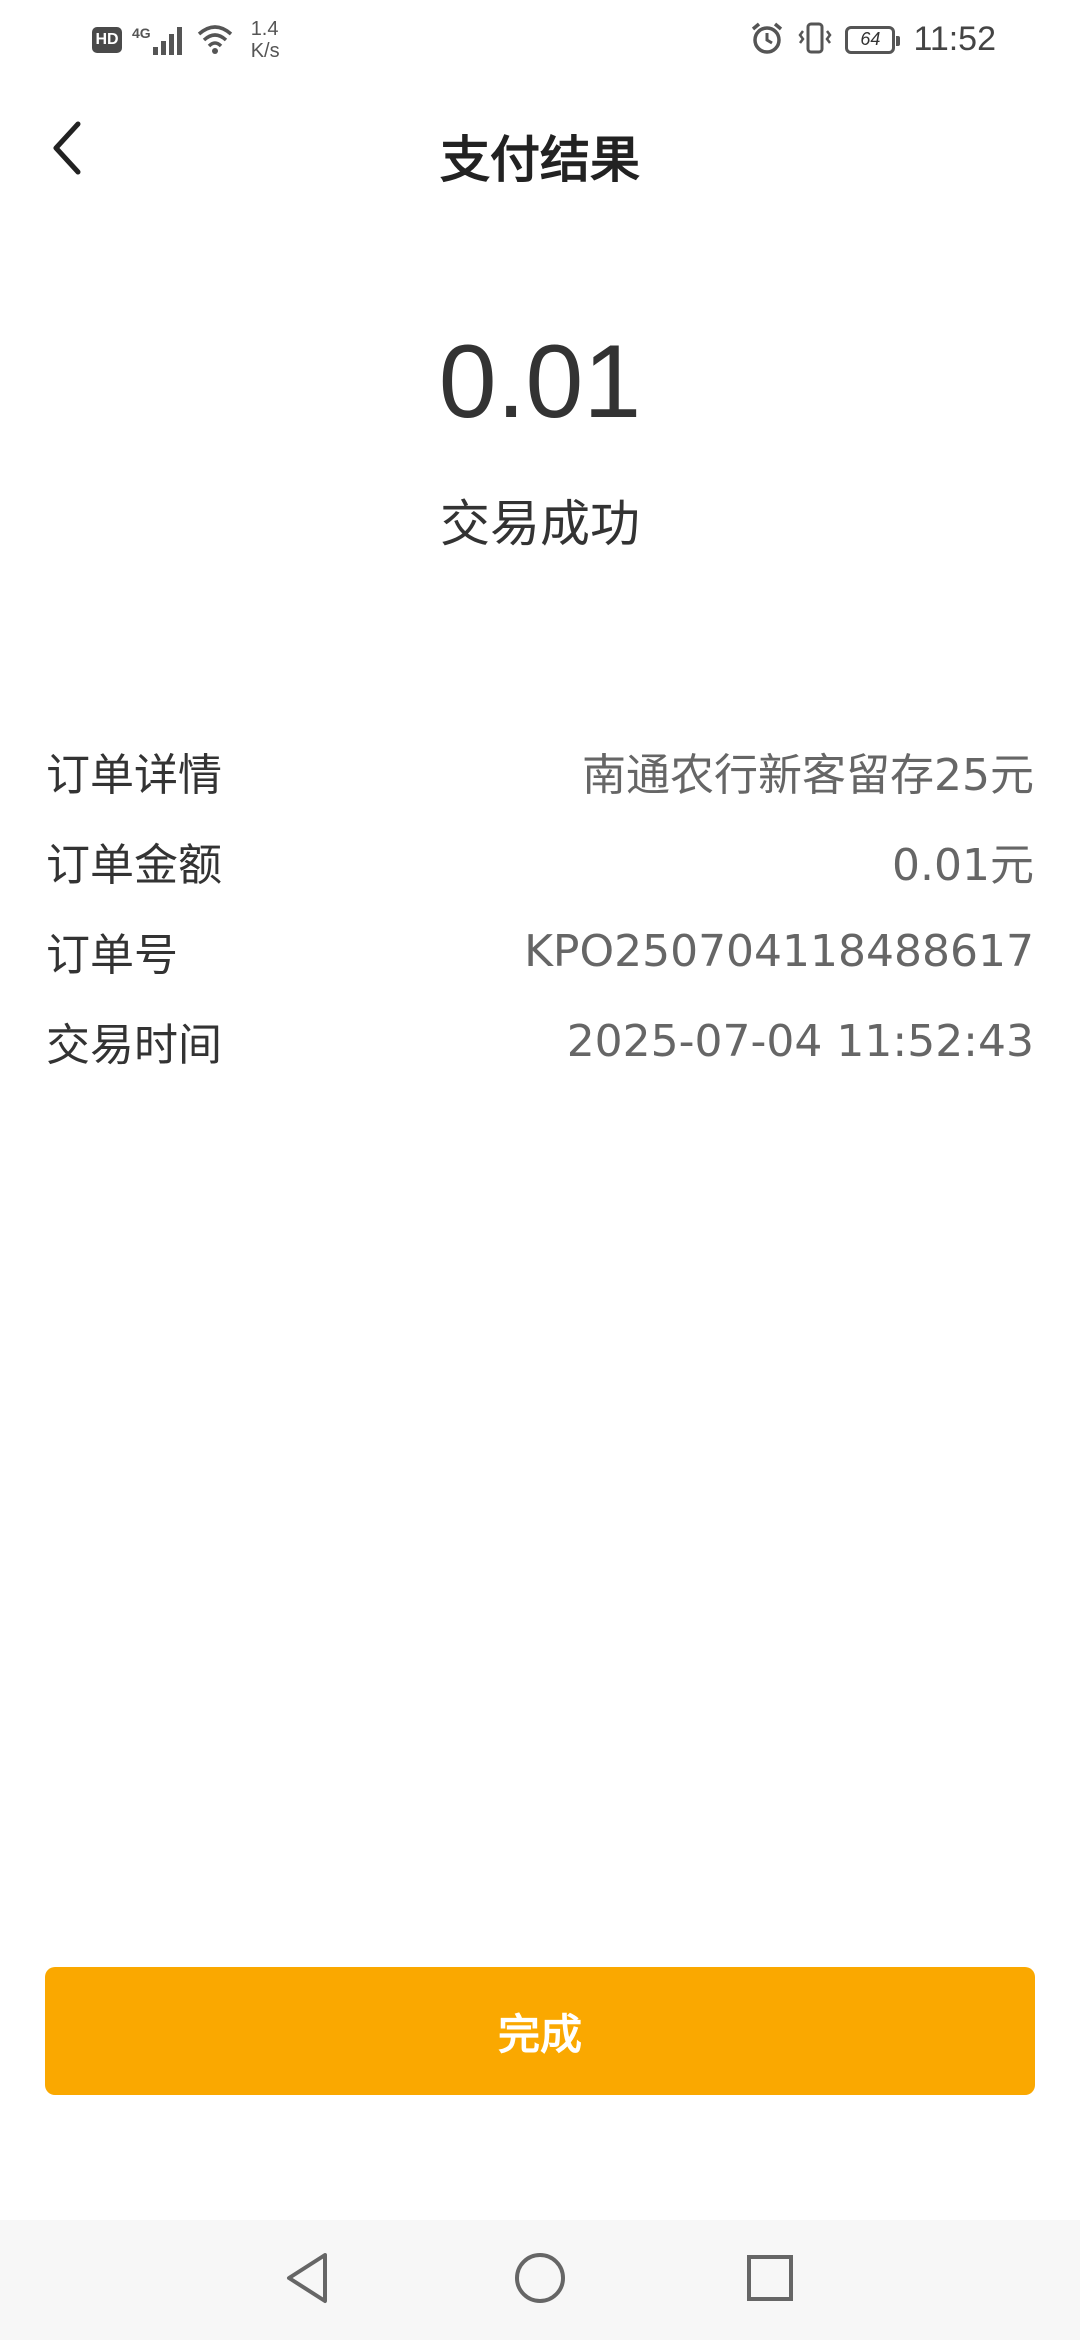  I want to click on network-type-label: 4G, so click(141, 33).